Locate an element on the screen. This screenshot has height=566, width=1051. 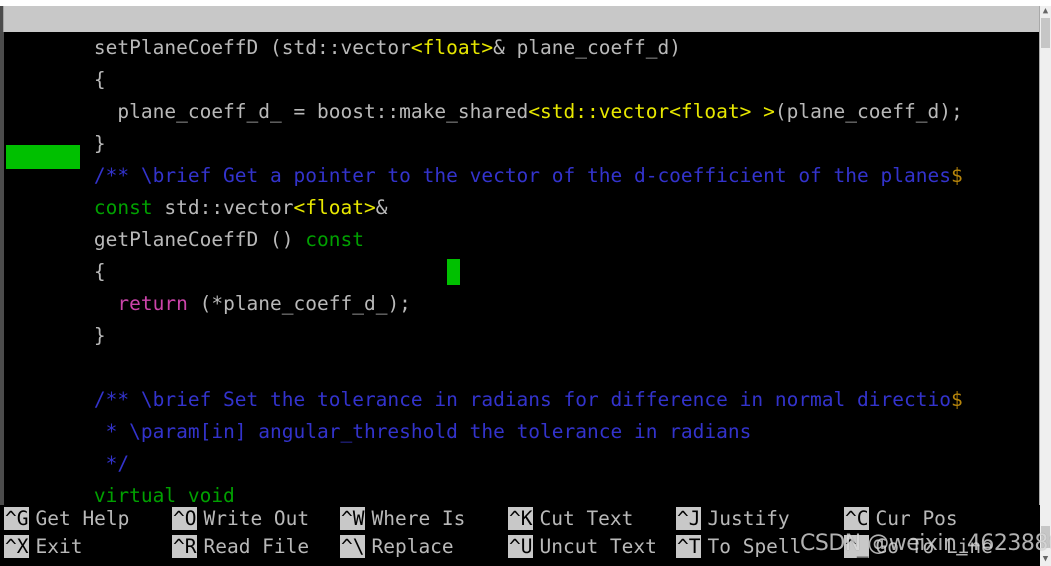
code-token-plain: & is located at coordinates (381, 207).